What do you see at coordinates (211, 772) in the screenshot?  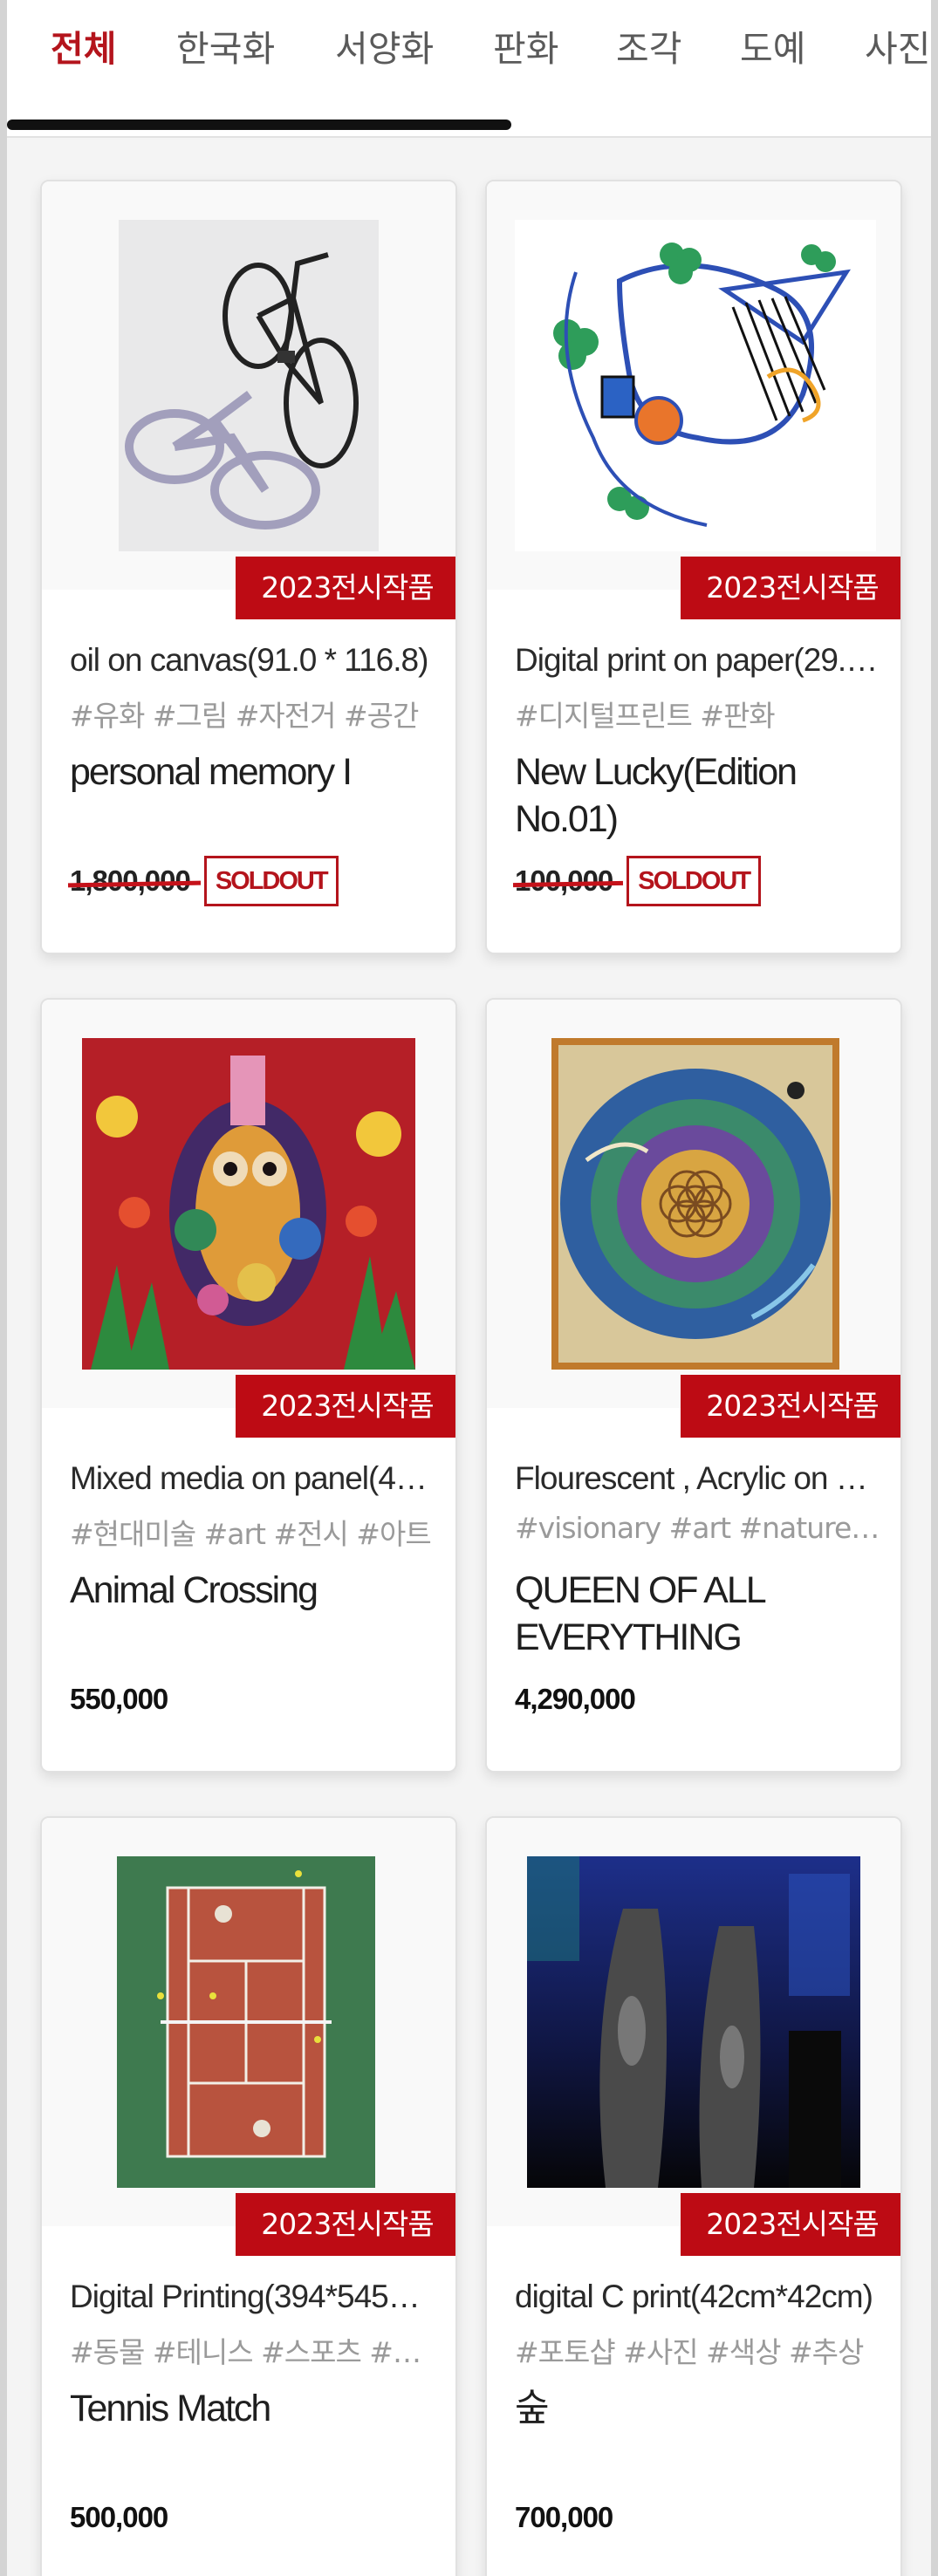 I see `artwork-title: personal memory I` at bounding box center [211, 772].